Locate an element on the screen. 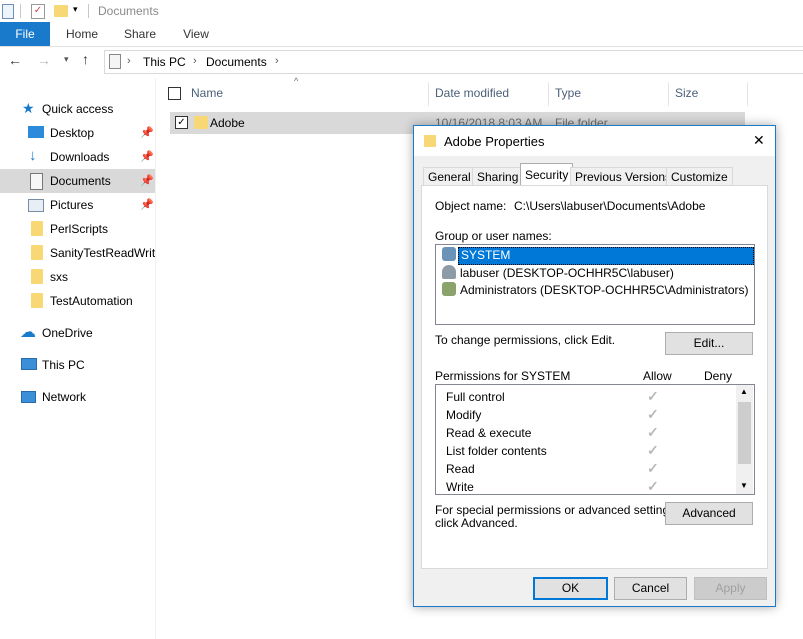 Image resolution: width=803 pixels, height=639 pixels. navigation-bar: ← → ▾ ↑ › This PC › Documents › is located at coordinates (401, 62).